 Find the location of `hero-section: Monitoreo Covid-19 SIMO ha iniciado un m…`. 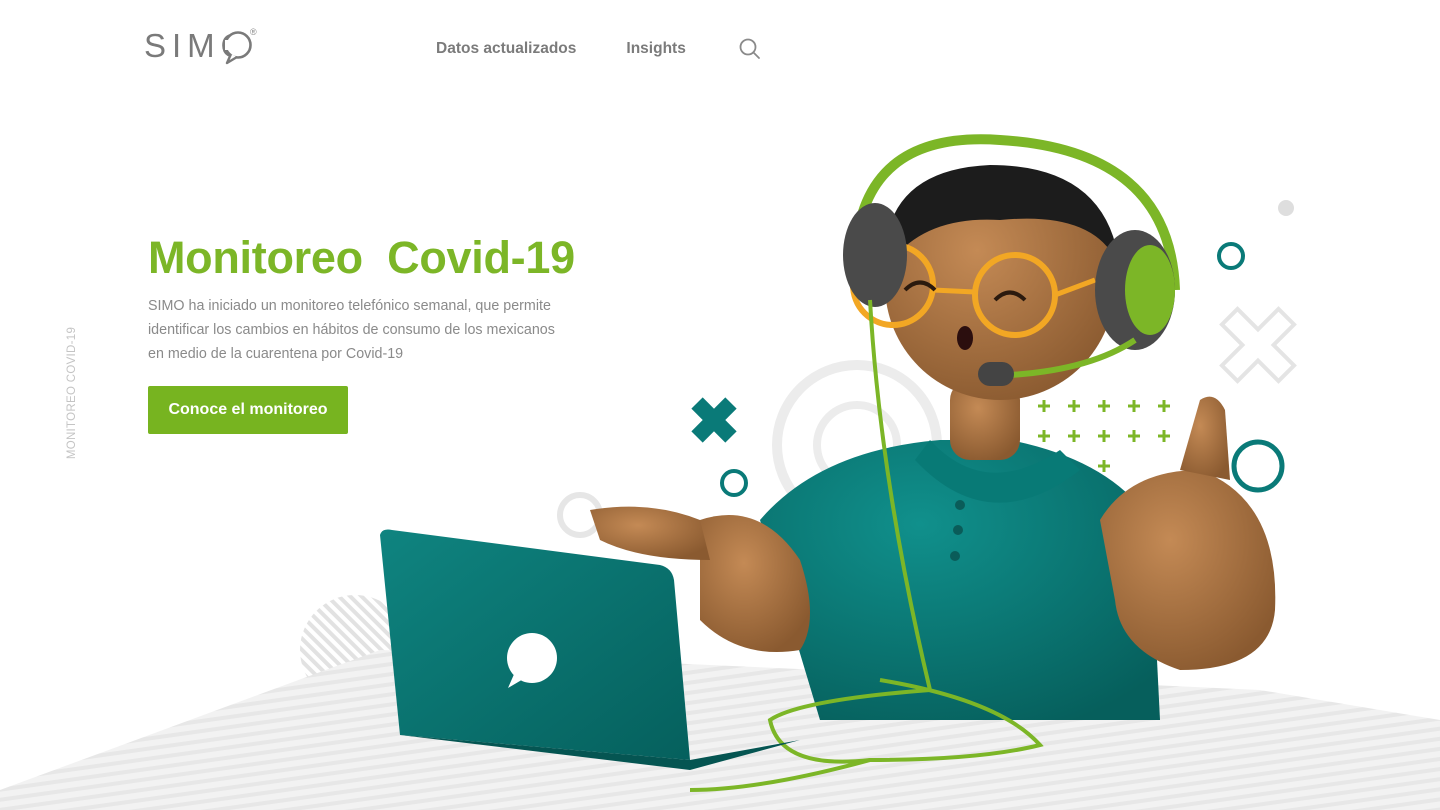

hero-section: Monitoreo Covid-19 SIMO ha iniciado un m… is located at coordinates (368, 297).